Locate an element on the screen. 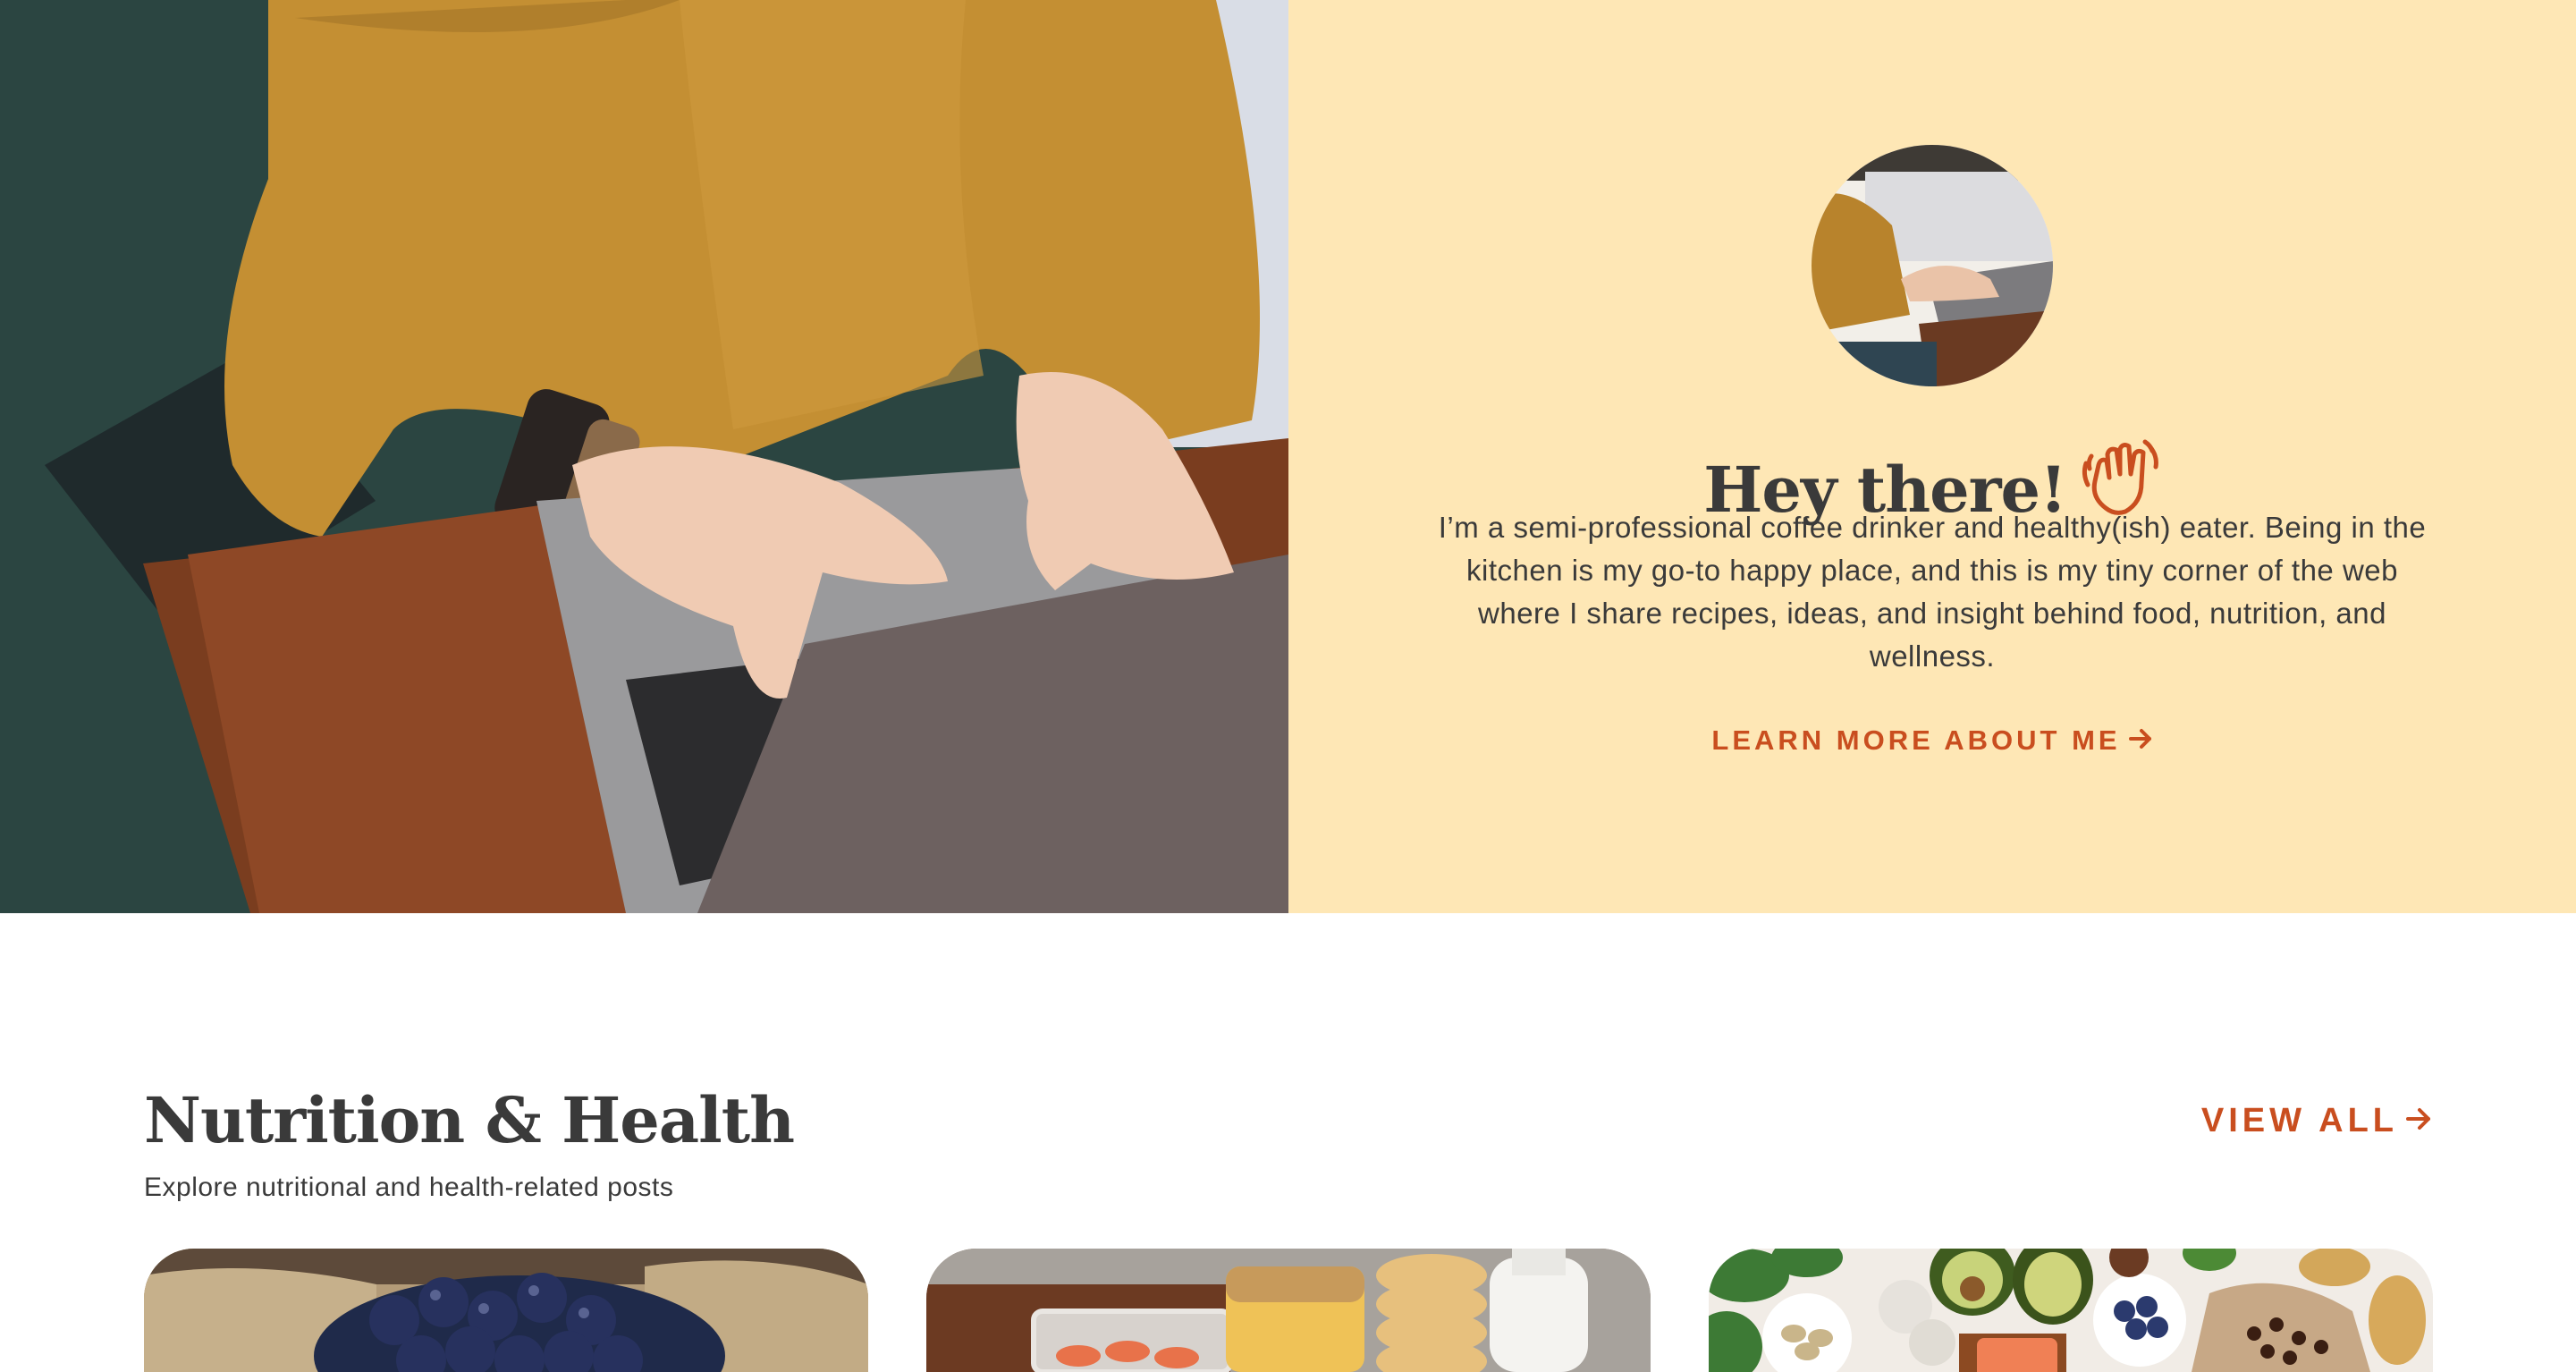 The height and width of the screenshot is (1372, 2576). view-all-label: VIEW ALL is located at coordinates (2299, 1120).